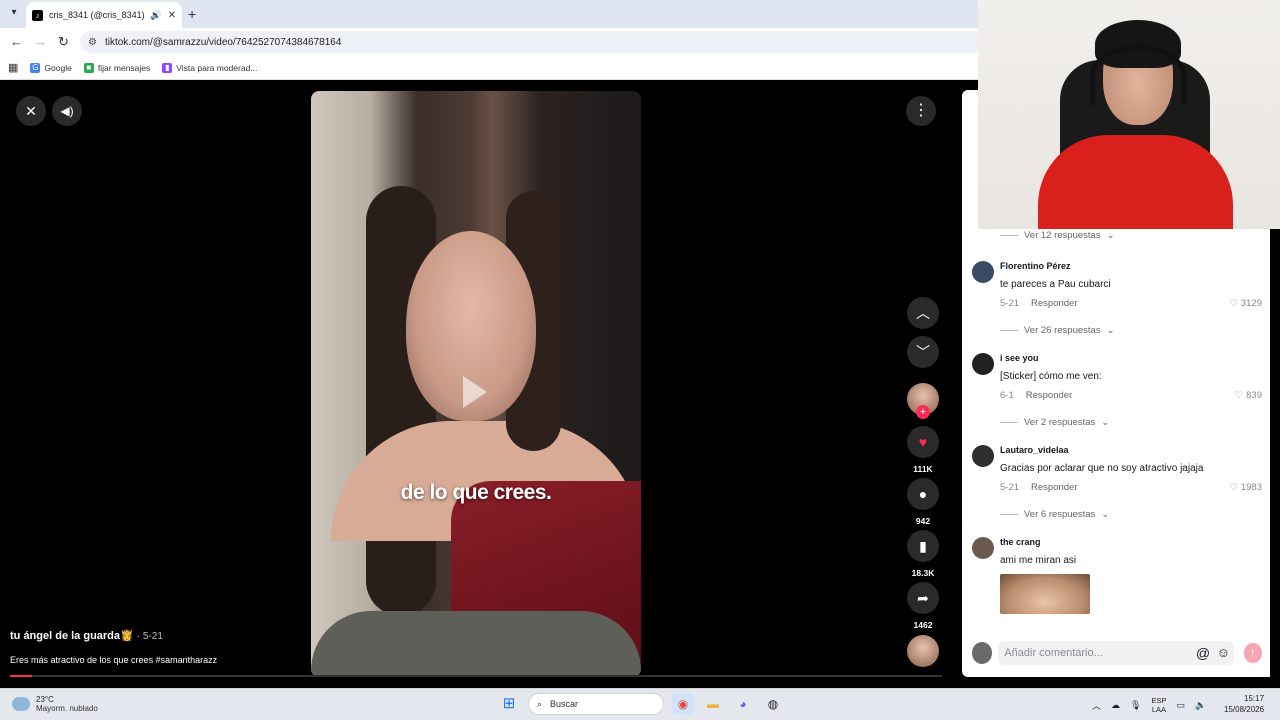  Describe the element at coordinates (713, 704) in the screenshot. I see `file-explorer-icon: ▬` at that location.